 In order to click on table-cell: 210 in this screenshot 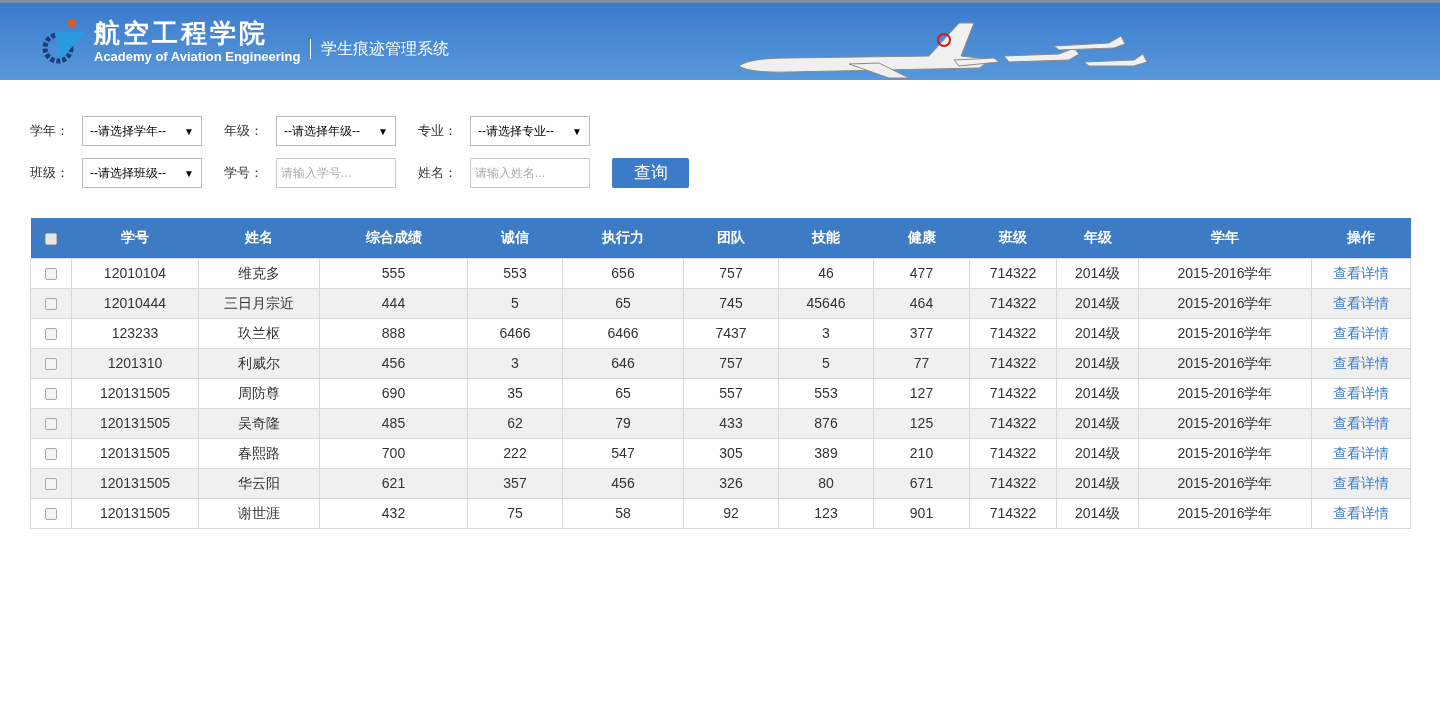, I will do `click(921, 453)`.